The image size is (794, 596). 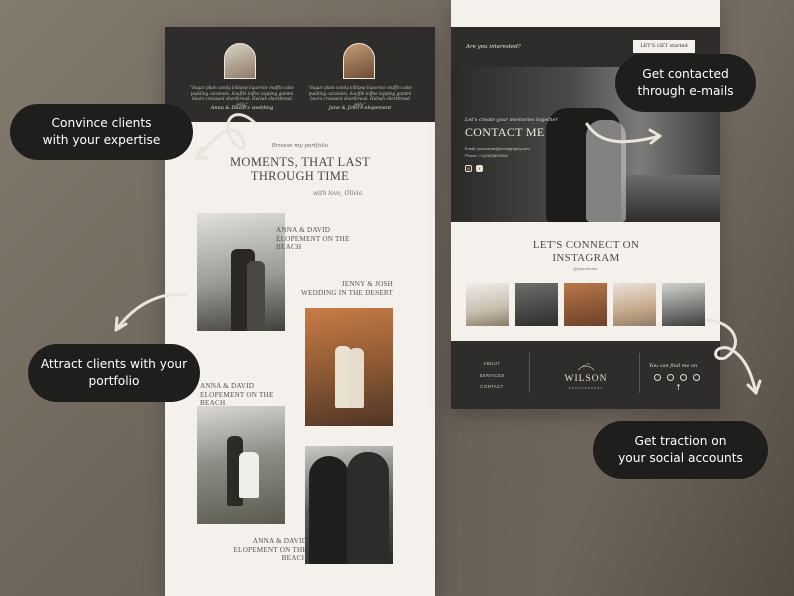 What do you see at coordinates (664, 46) in the screenshot?
I see `get-started-button: LET'S GET started` at bounding box center [664, 46].